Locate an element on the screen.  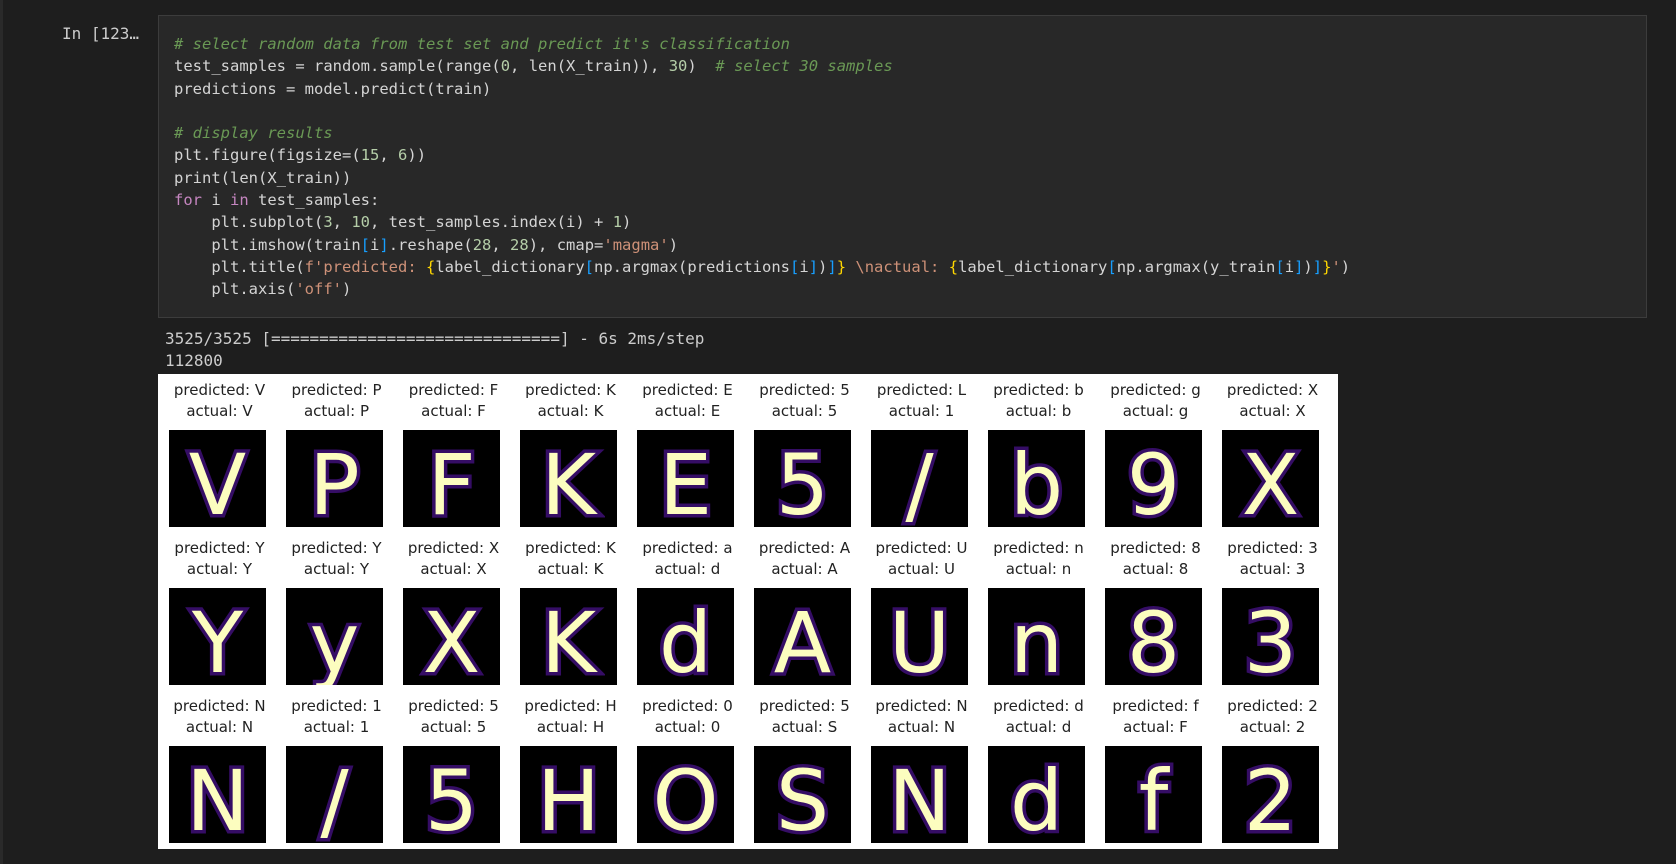
code-line: plt.figure(figsize=(15, 6)) is located at coordinates (300, 155).